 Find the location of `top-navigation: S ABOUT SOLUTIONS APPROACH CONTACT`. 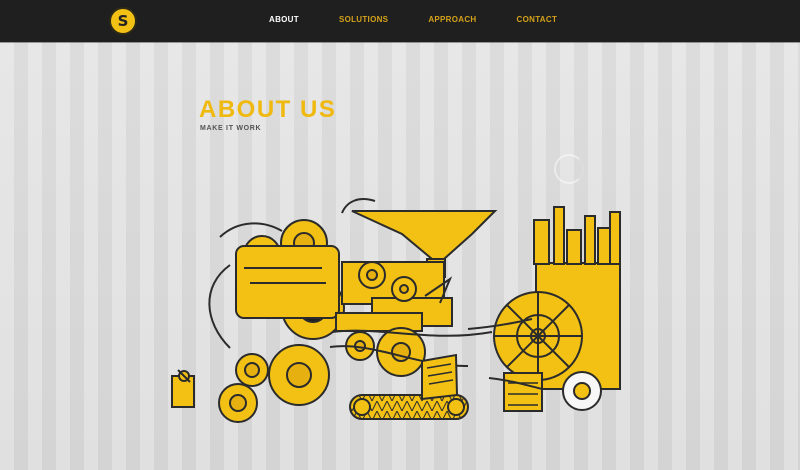

top-navigation: S ABOUT SOLUTIONS APPROACH CONTACT is located at coordinates (400, 21).